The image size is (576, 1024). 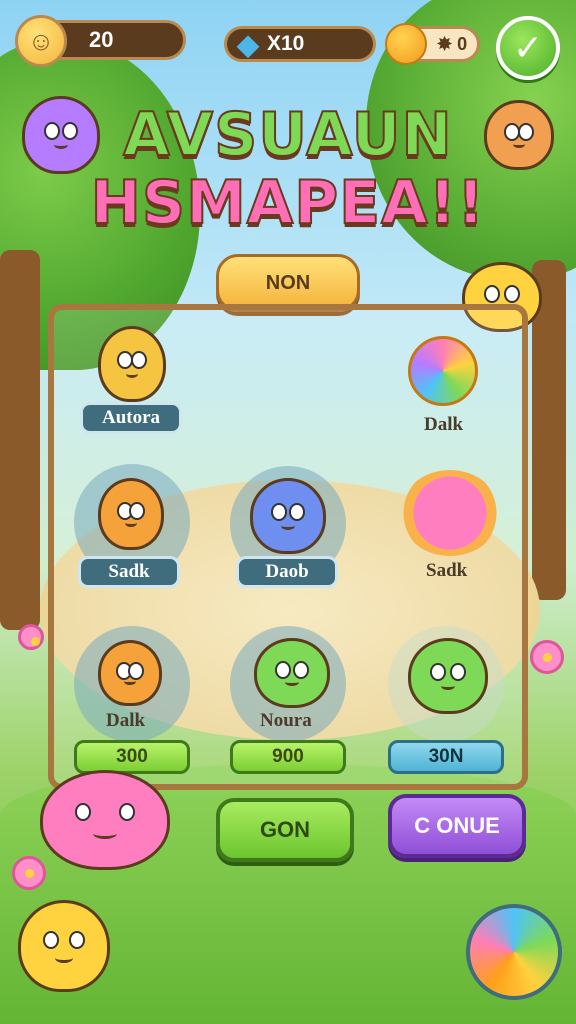 I want to click on rainbow-ball-creature, so click(x=514, y=952).